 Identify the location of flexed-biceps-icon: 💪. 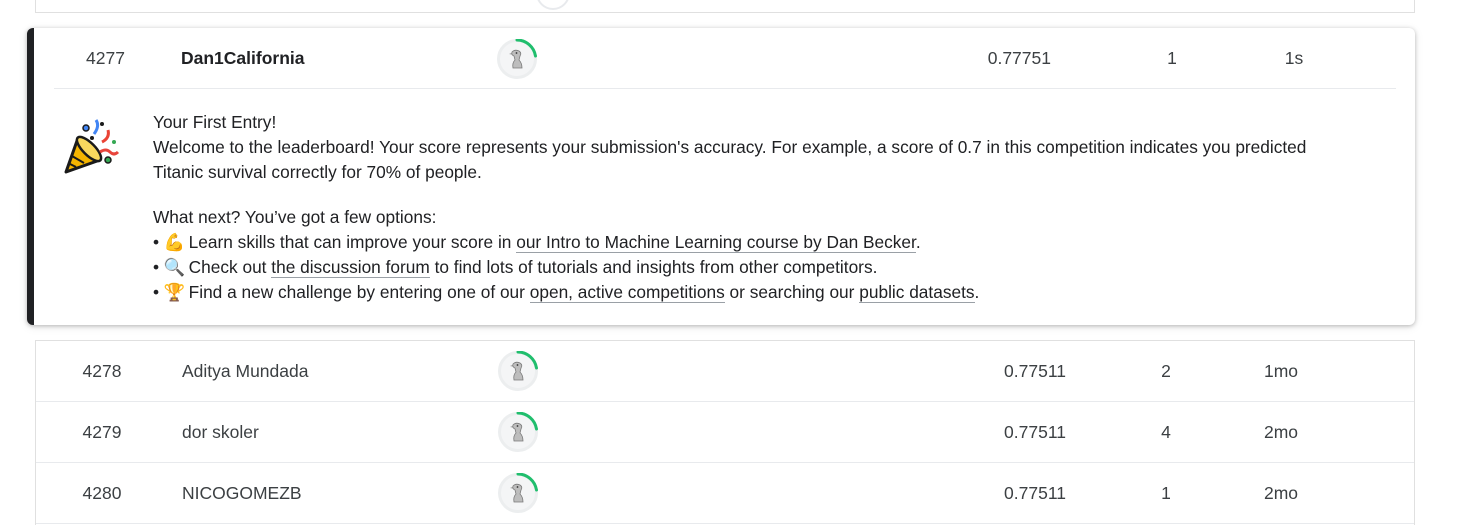
(174, 242).